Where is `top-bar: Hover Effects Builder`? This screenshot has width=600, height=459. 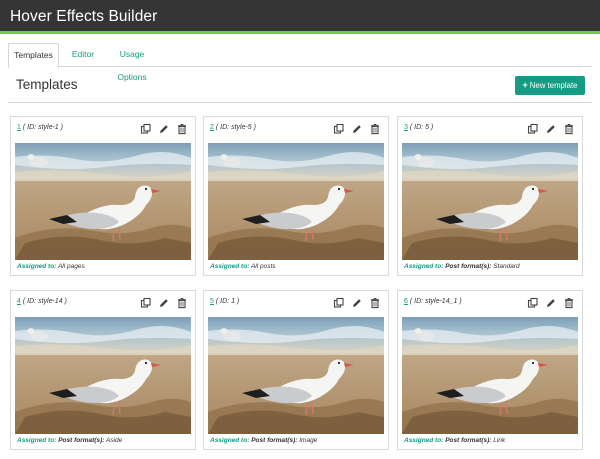 top-bar: Hover Effects Builder is located at coordinates (300, 17).